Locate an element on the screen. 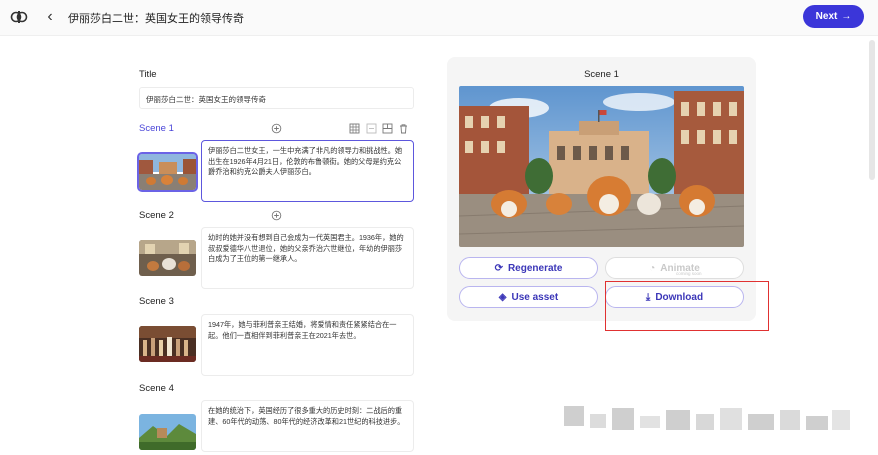 The width and height of the screenshot is (878, 455). coming-soon-badge: coming soon is located at coordinates (689, 273).